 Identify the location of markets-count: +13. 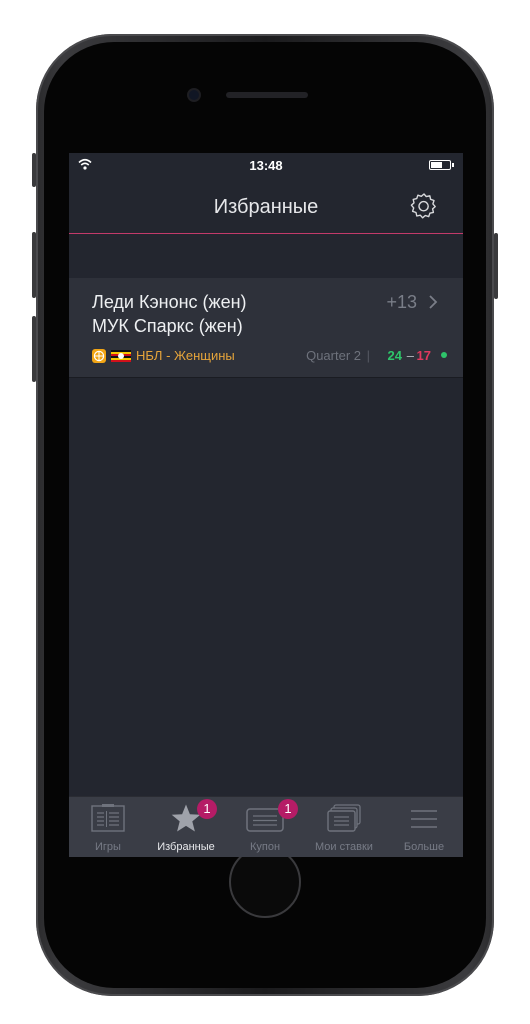
(401, 302).